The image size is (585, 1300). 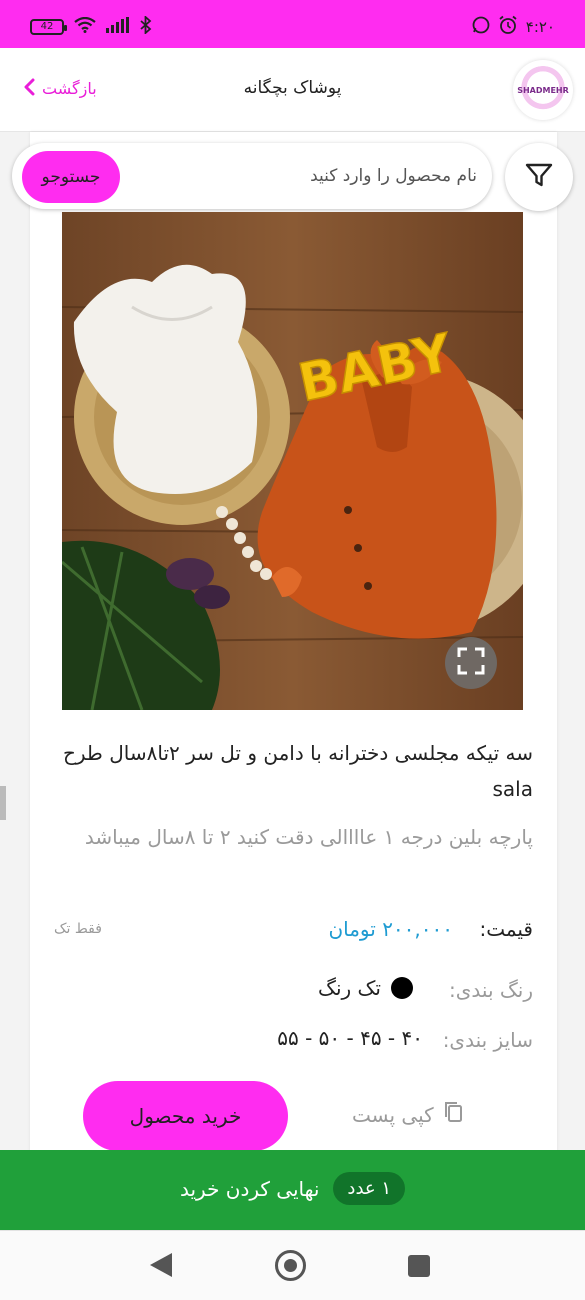 I want to click on color-option: تک رنگ, so click(x=365, y=988).